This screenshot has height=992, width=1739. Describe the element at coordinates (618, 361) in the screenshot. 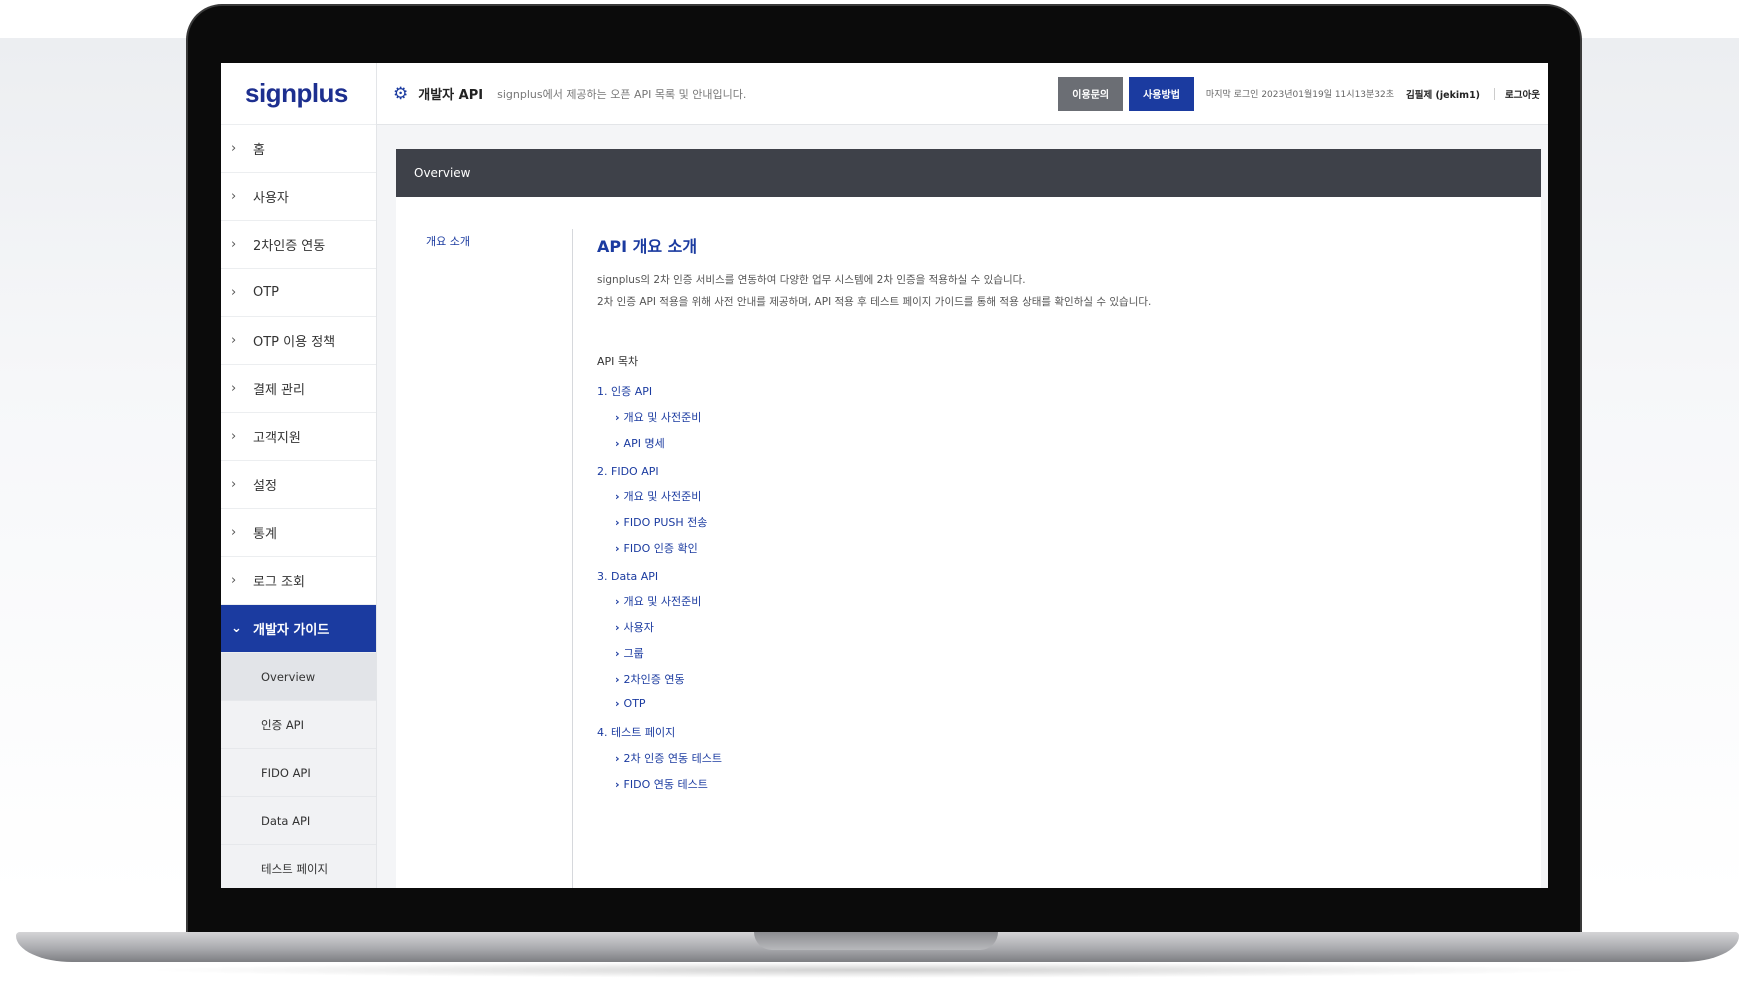

I see `toc-heading: API 목차` at that location.